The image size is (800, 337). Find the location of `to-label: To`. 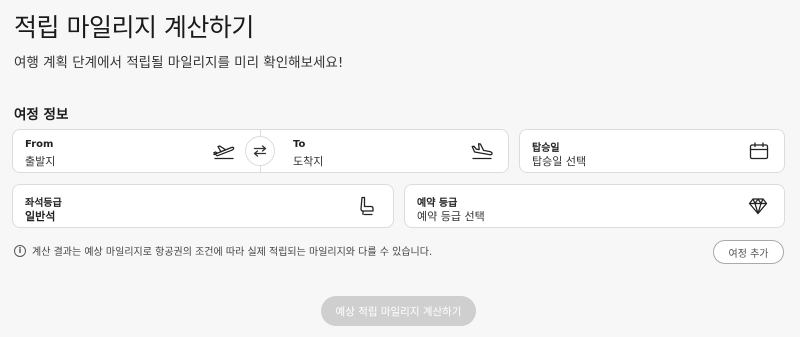

to-label: To is located at coordinates (299, 144).